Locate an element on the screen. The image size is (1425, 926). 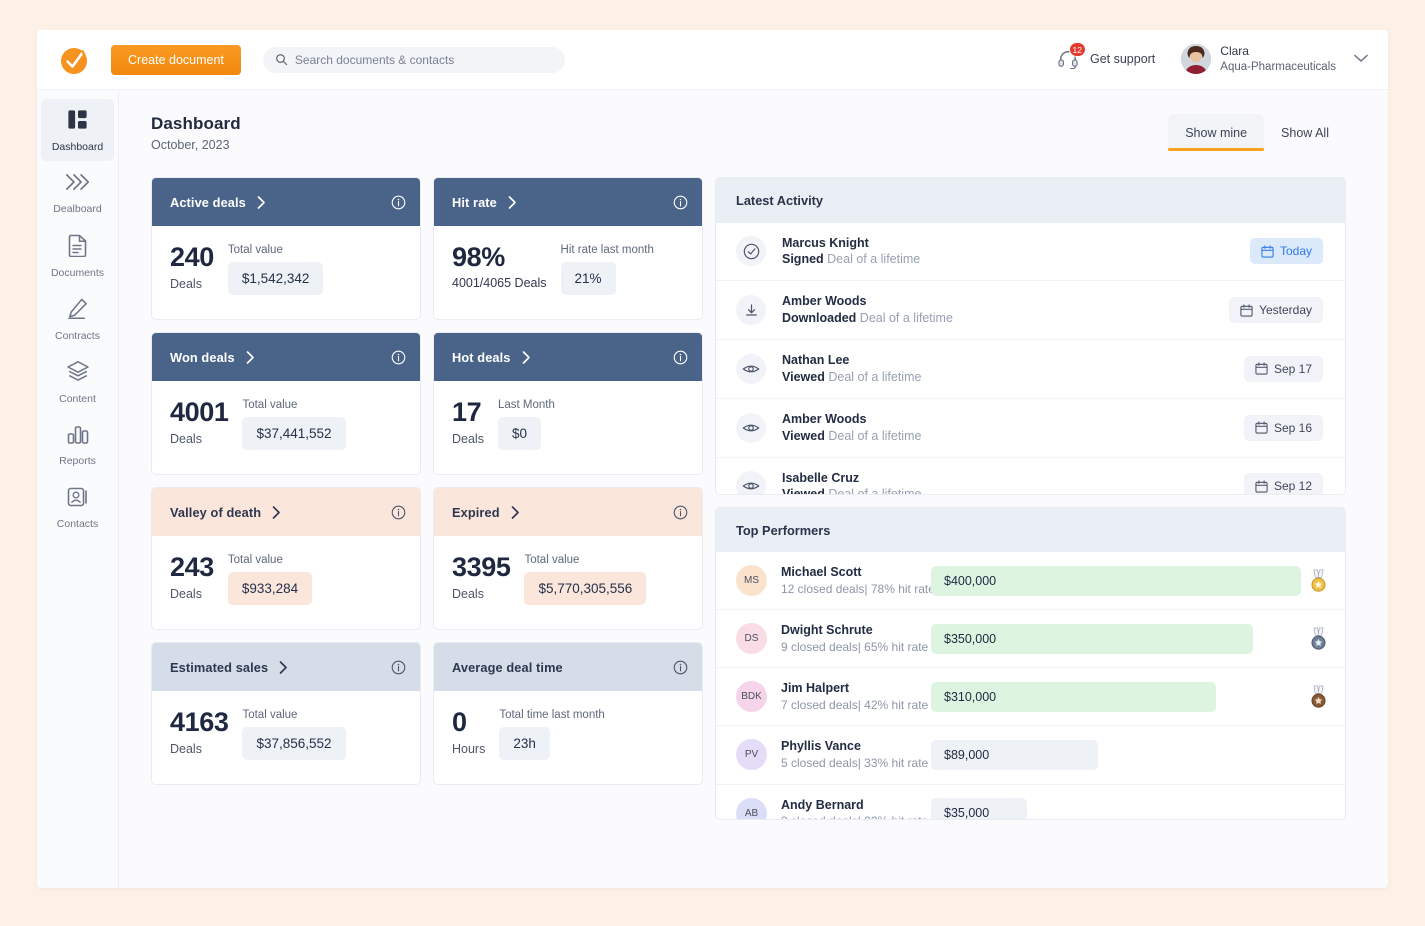
top-performers-title: Top Performers is located at coordinates (1030, 530).